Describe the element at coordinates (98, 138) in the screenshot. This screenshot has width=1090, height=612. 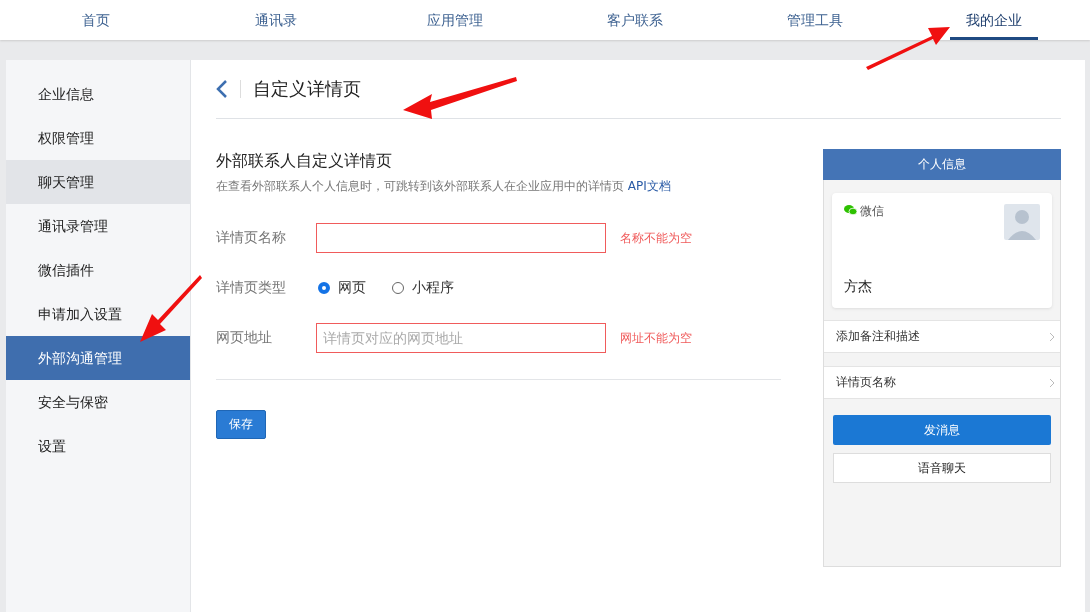
I see `sidebar-item: 权限管理` at that location.